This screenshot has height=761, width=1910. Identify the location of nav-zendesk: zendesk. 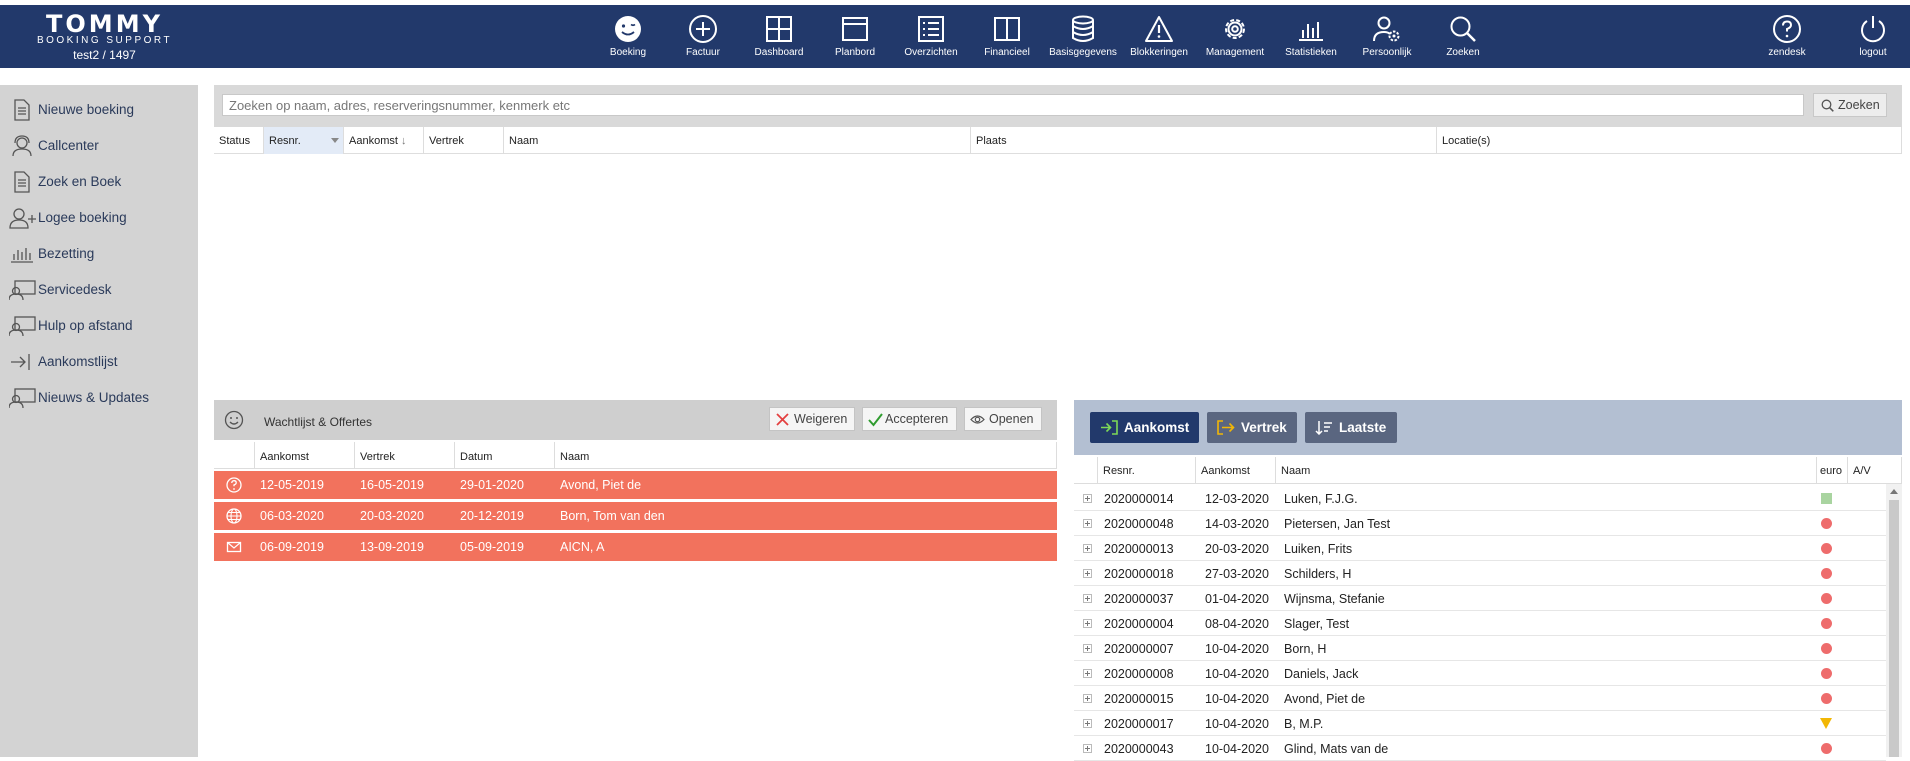
(1787, 36).